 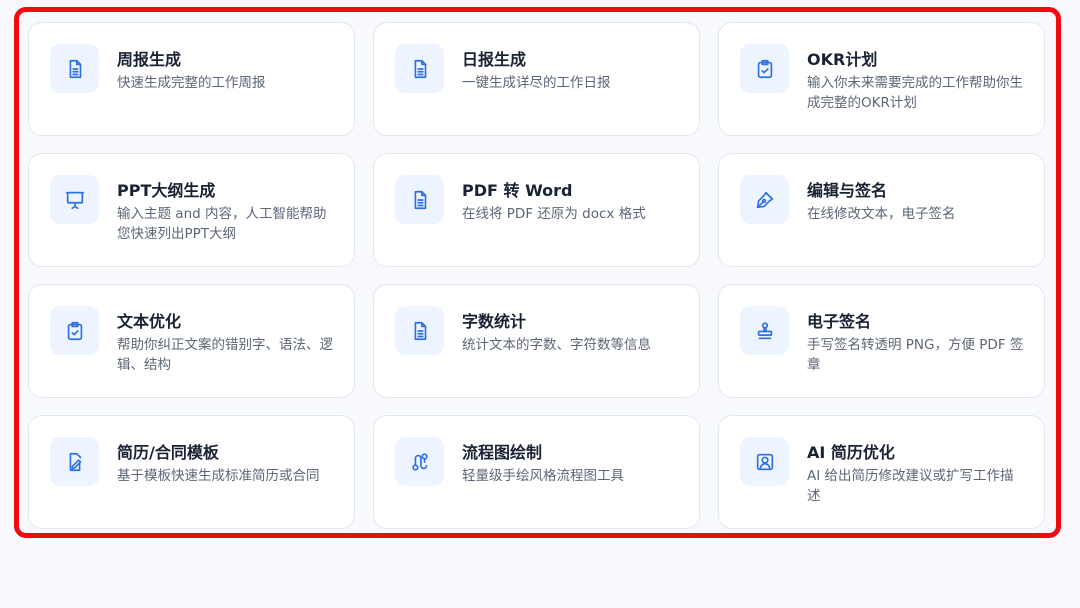 I want to click on tool-card-daily-report: 日报生成 一键生成详尽的工作日报, so click(x=536, y=79).